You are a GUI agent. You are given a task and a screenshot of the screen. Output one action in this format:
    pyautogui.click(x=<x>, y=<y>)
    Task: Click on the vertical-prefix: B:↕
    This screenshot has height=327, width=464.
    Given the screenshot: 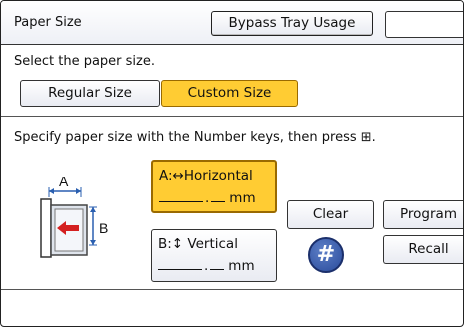 What is the action you would take?
    pyautogui.click(x=171, y=244)
    